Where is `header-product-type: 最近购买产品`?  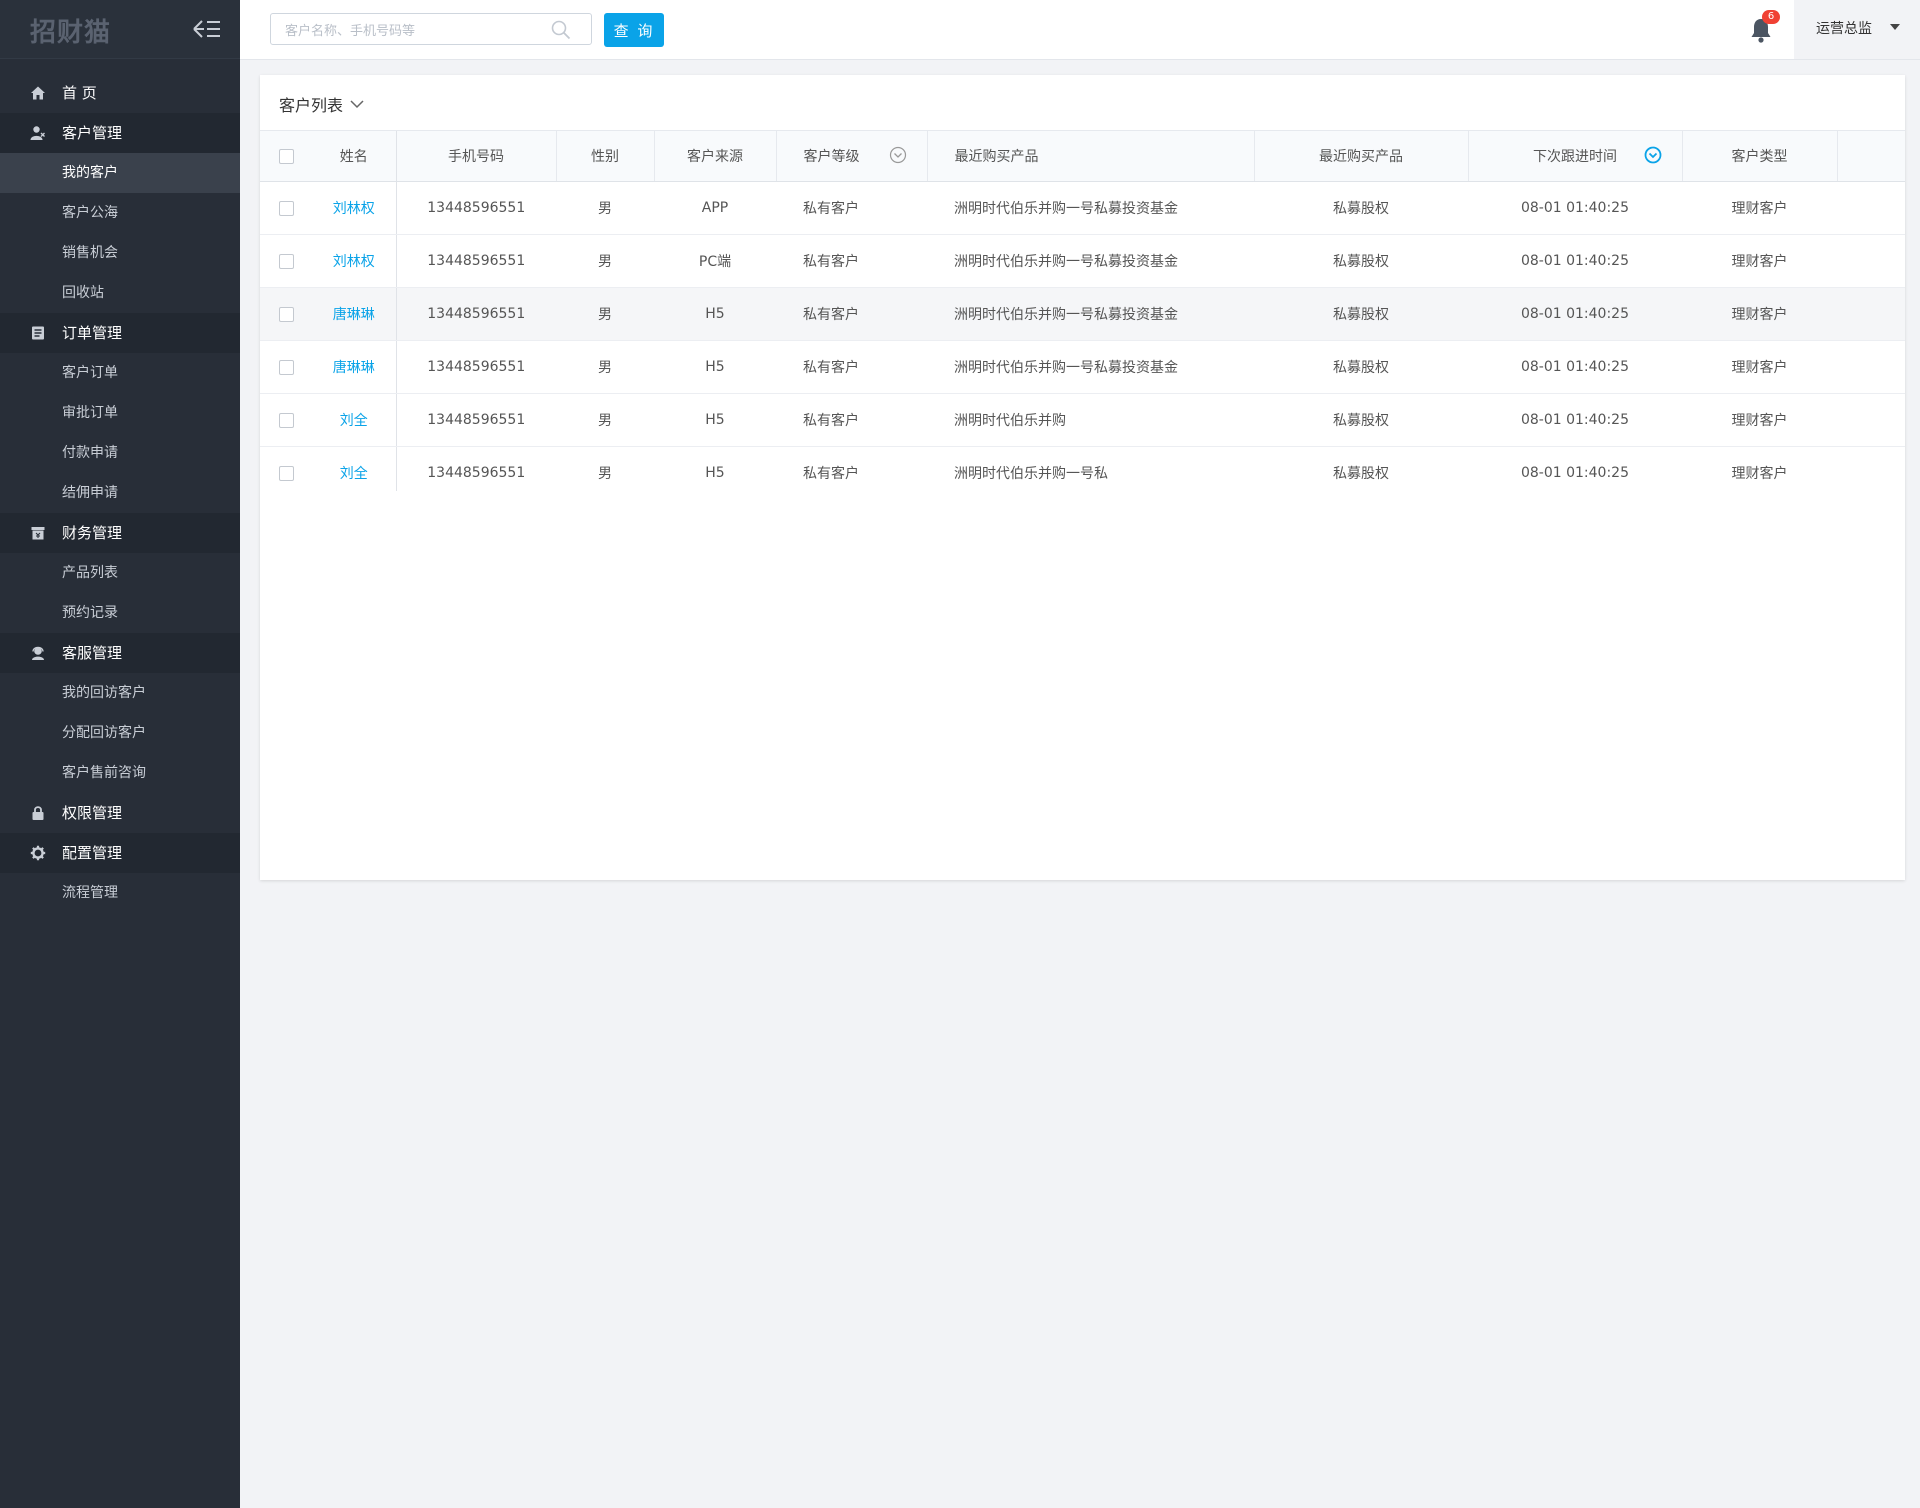
header-product-type: 最近购买产品 is located at coordinates (1361, 156).